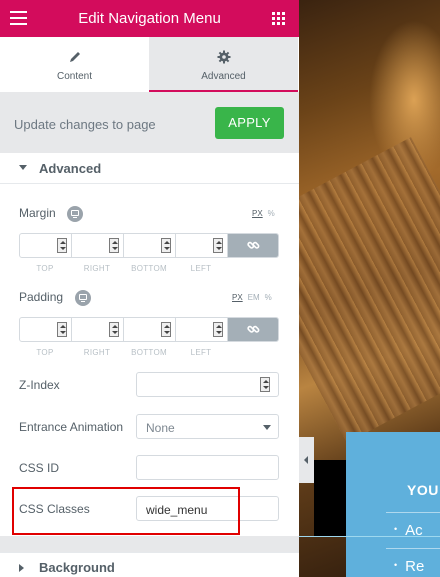  Describe the element at coordinates (70, 168) in the screenshot. I see `section-advanced-title: Advanced` at that location.